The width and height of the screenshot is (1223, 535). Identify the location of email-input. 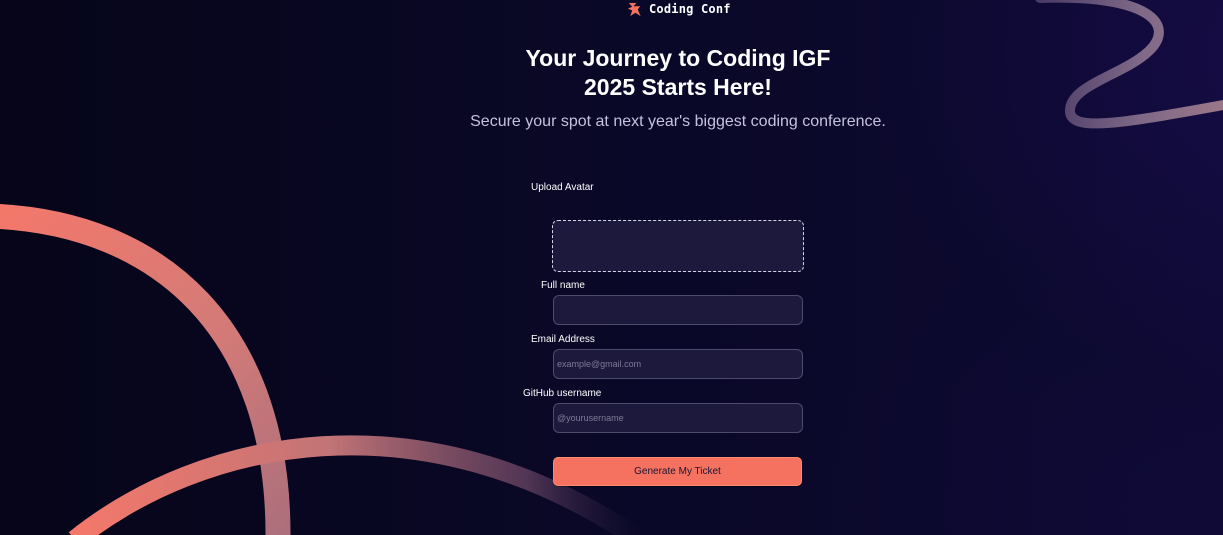
(678, 364).